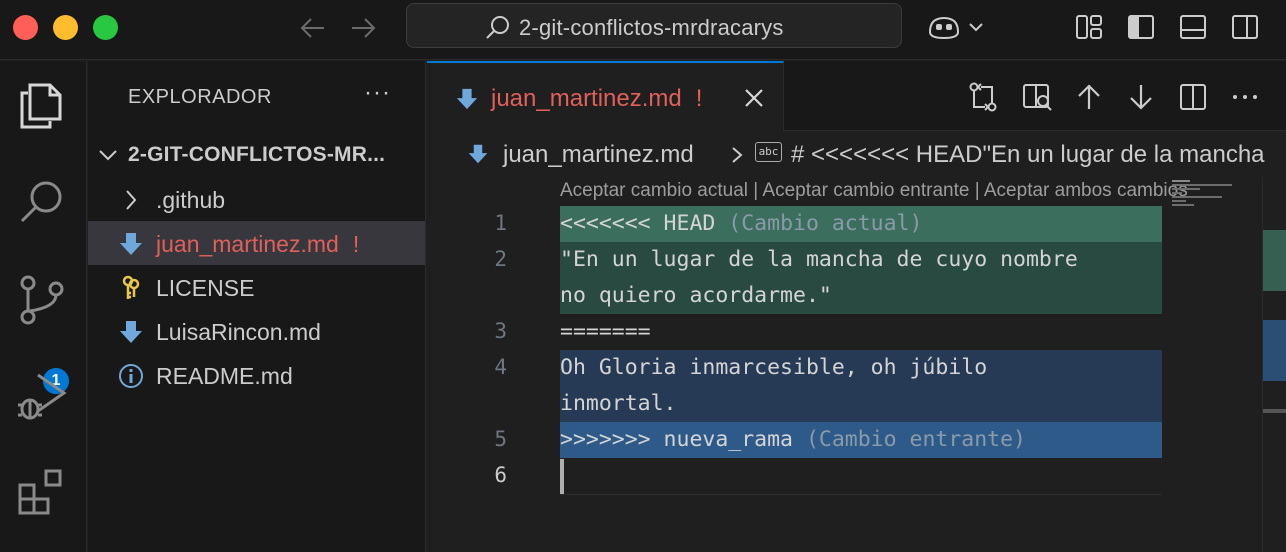  What do you see at coordinates (861, 477) in the screenshot?
I see `current-line-highlight` at bounding box center [861, 477].